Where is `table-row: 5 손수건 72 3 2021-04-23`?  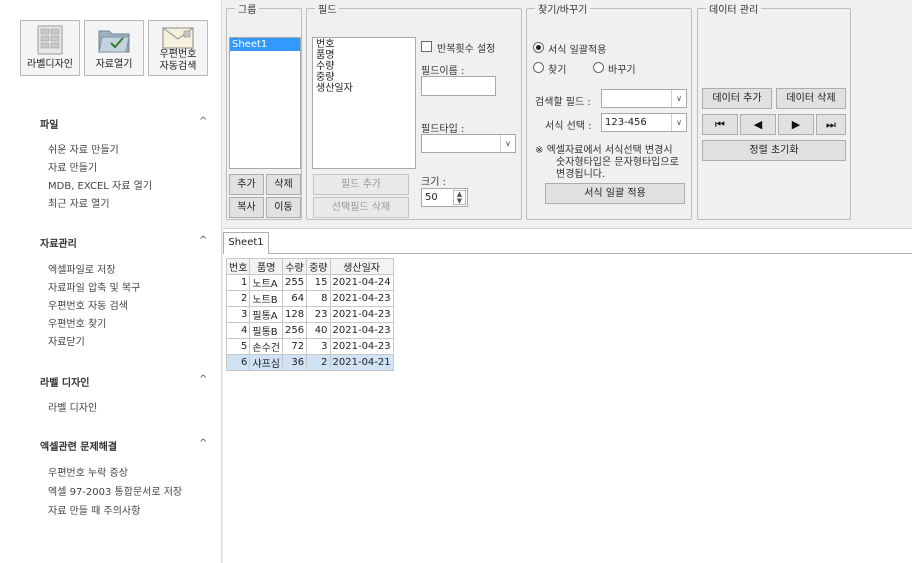
table-row: 5 손수건 72 3 2021-04-23 is located at coordinates (309, 346).